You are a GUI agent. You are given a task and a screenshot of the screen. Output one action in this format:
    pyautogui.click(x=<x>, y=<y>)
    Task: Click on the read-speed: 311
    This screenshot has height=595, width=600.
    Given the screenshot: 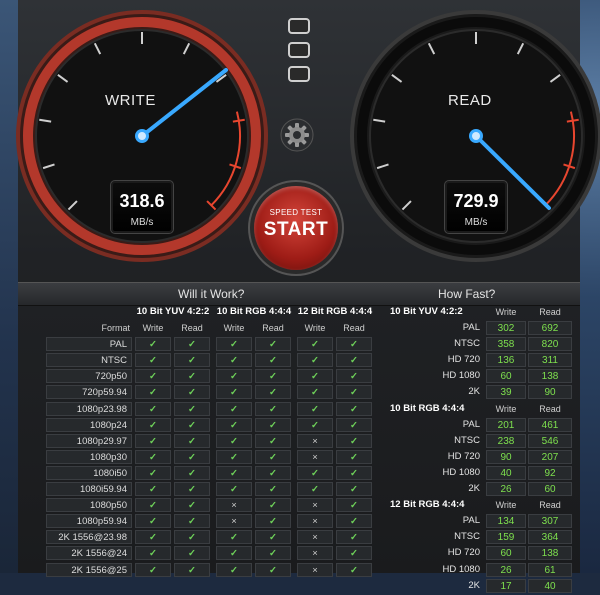 What is the action you would take?
    pyautogui.click(x=550, y=360)
    